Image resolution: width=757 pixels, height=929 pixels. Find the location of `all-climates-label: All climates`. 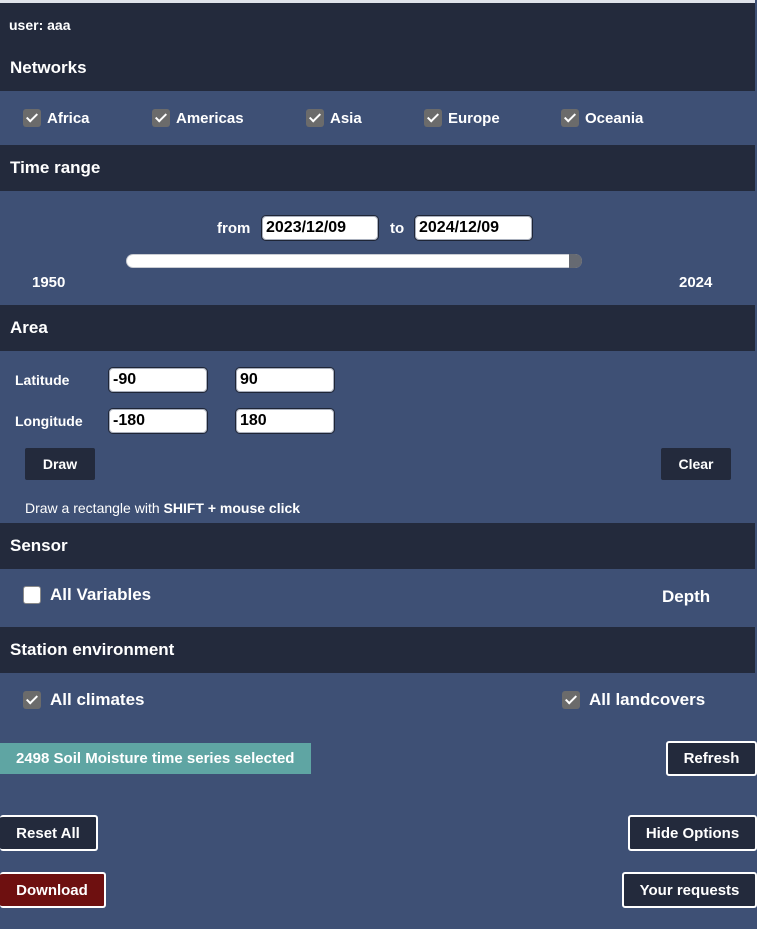

all-climates-label: All climates is located at coordinates (97, 699).